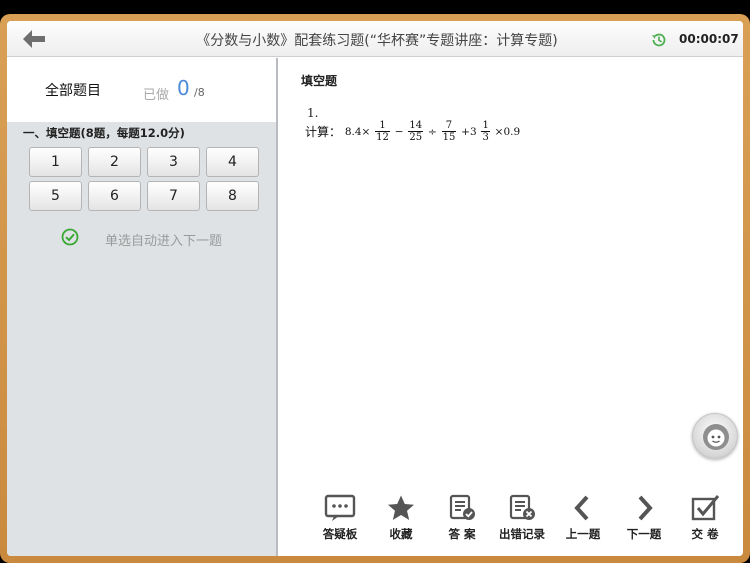 The image size is (750, 563). What do you see at coordinates (173, 196) in the screenshot?
I see `question-button-7: 7` at bounding box center [173, 196].